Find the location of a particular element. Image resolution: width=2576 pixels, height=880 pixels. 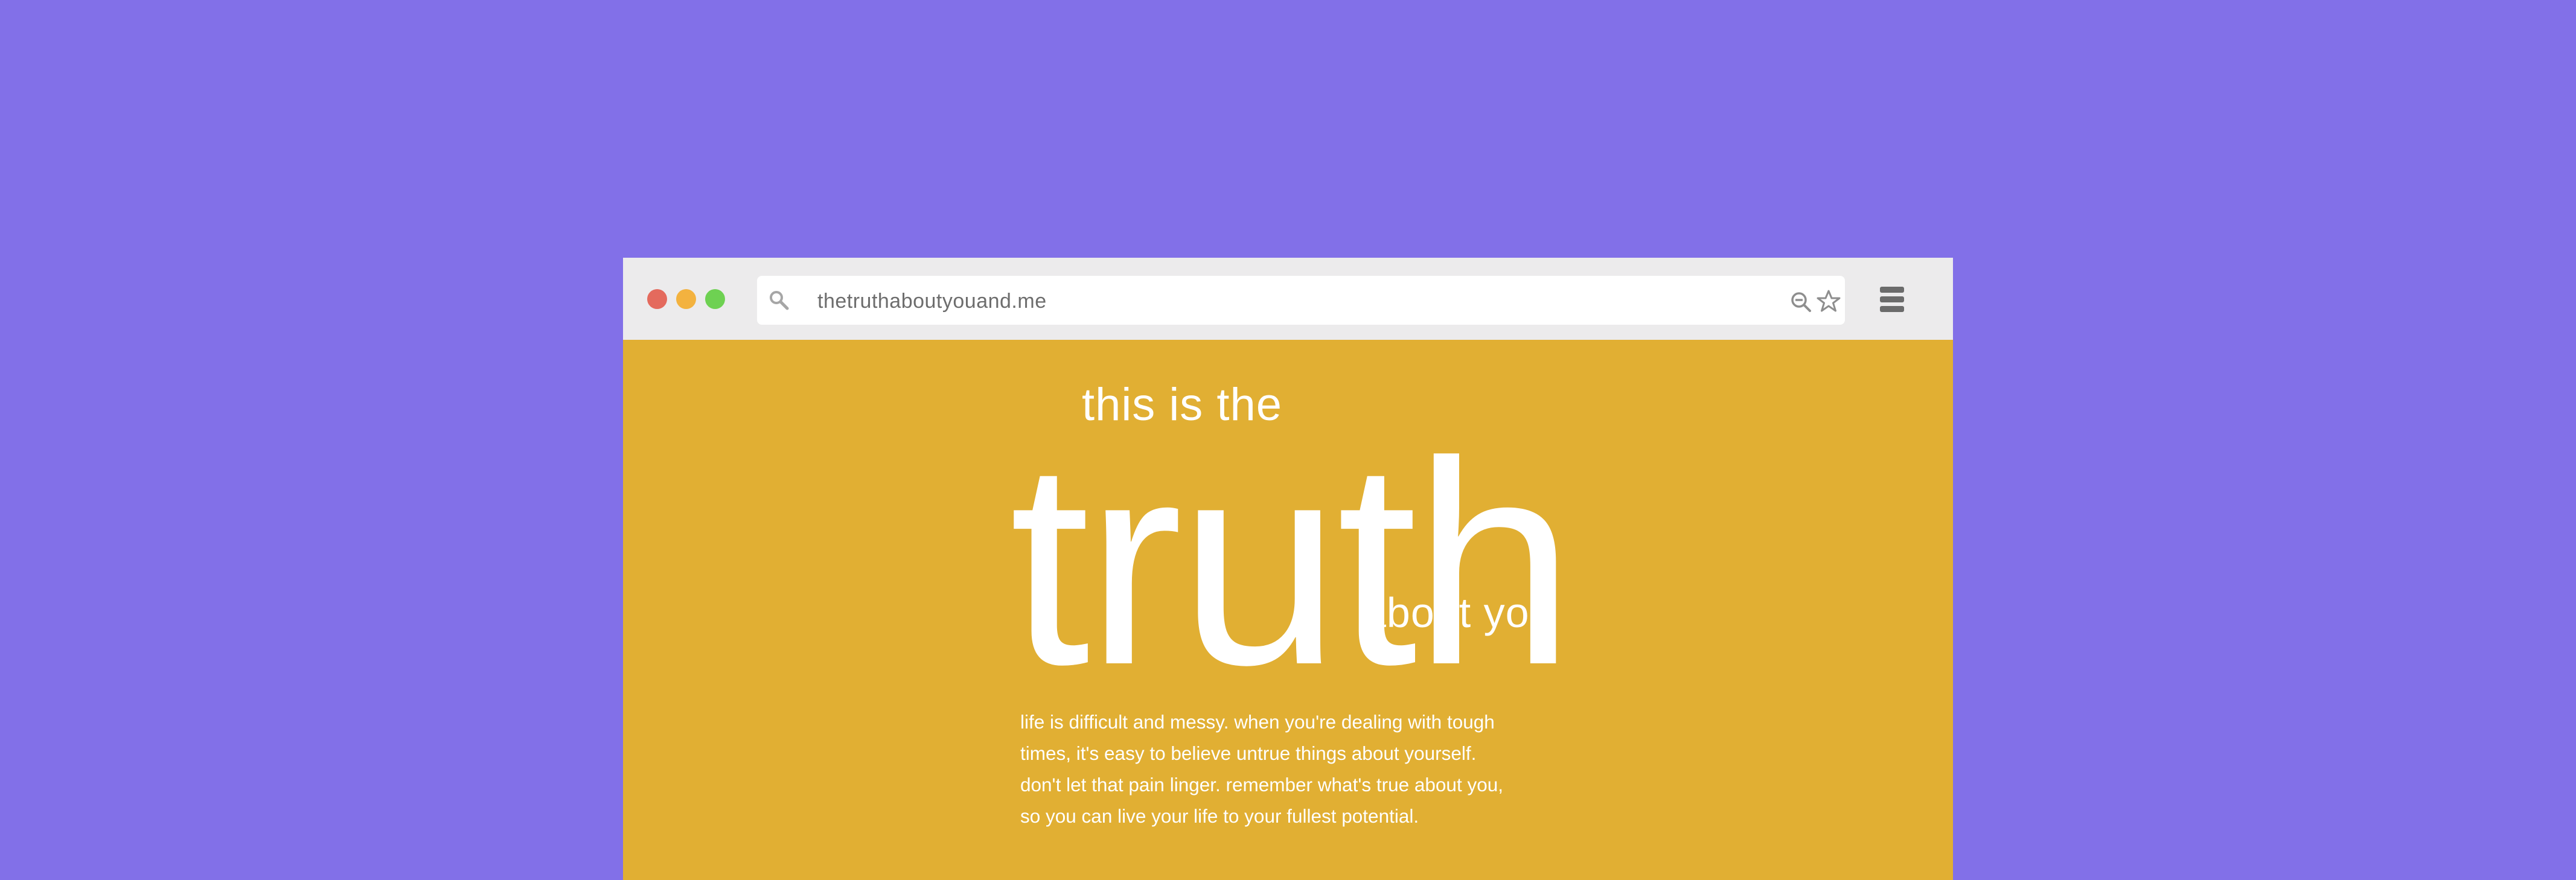

hero-main-text: truth is located at coordinates (1291, 563).